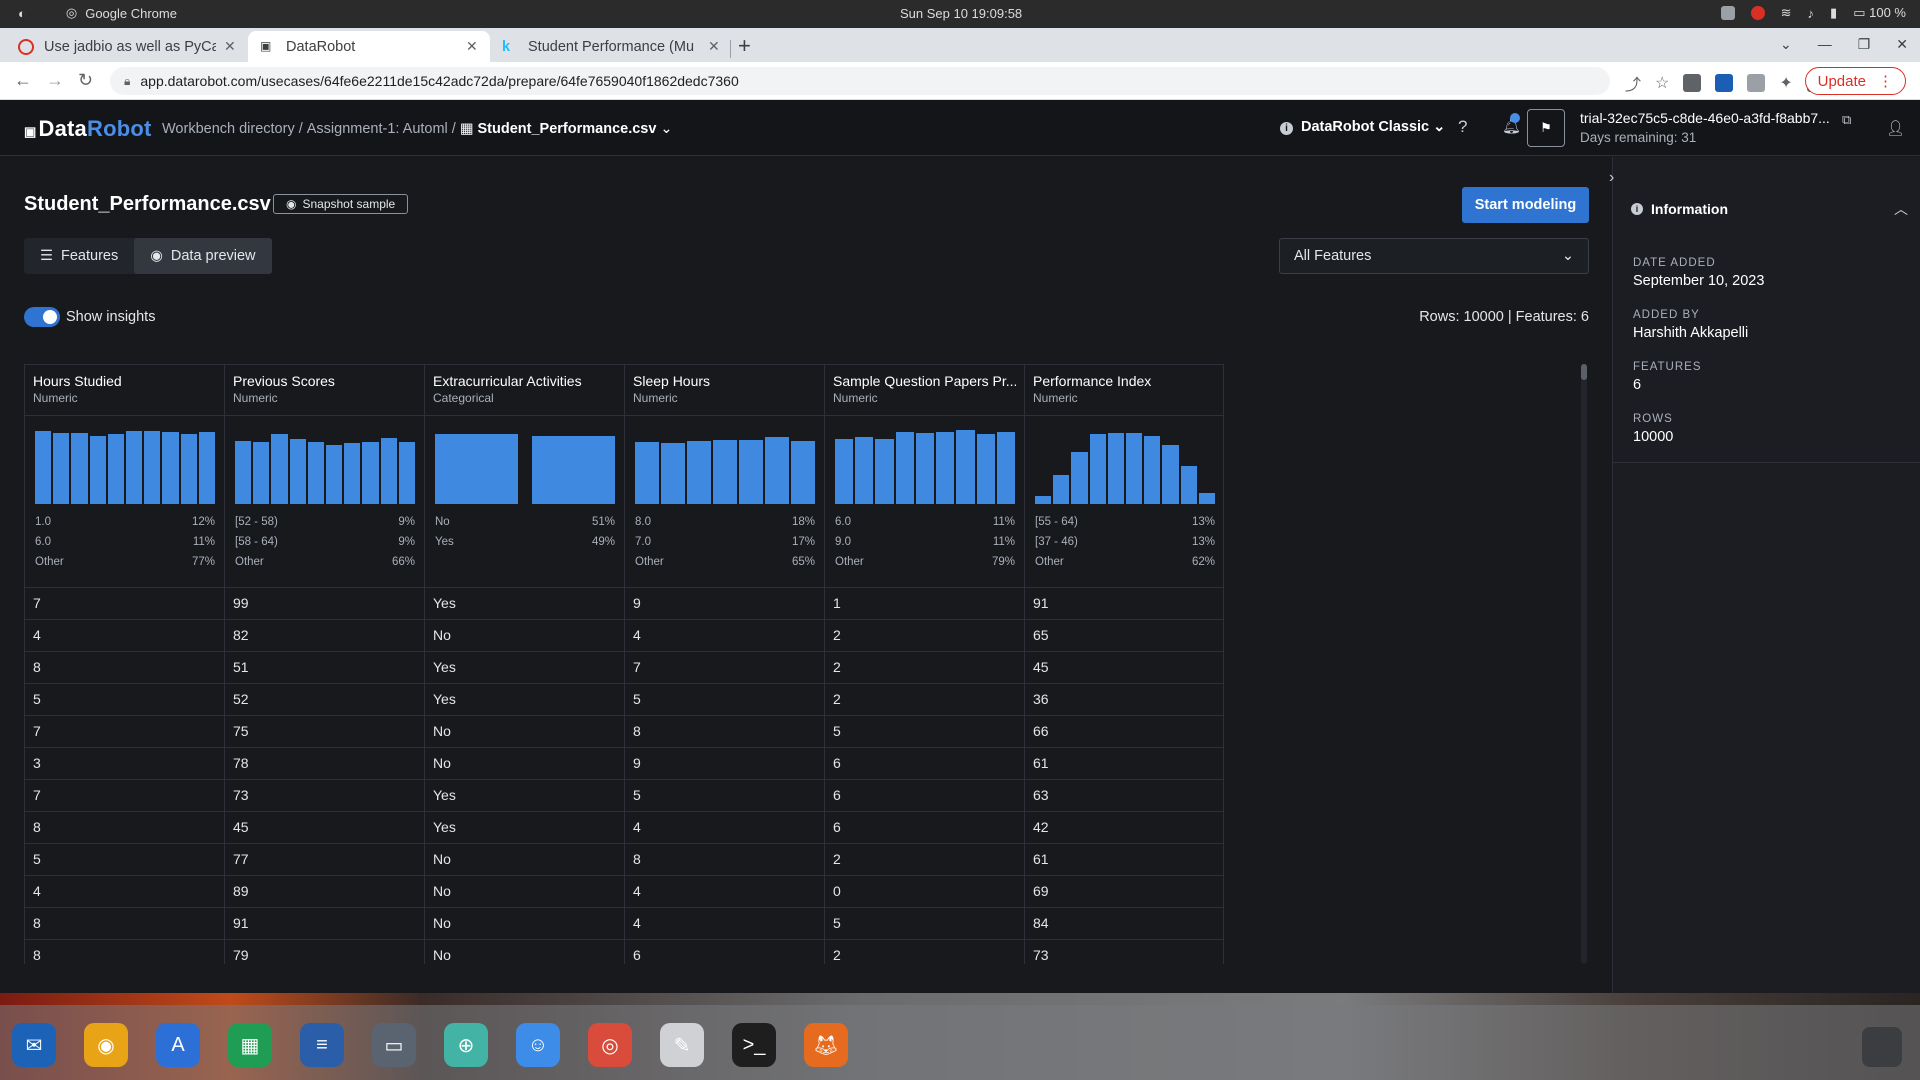 This screenshot has width=1920, height=1080. Describe the element at coordinates (106, 1045) in the screenshot. I see `rhythmbox-icon: ◉` at that location.